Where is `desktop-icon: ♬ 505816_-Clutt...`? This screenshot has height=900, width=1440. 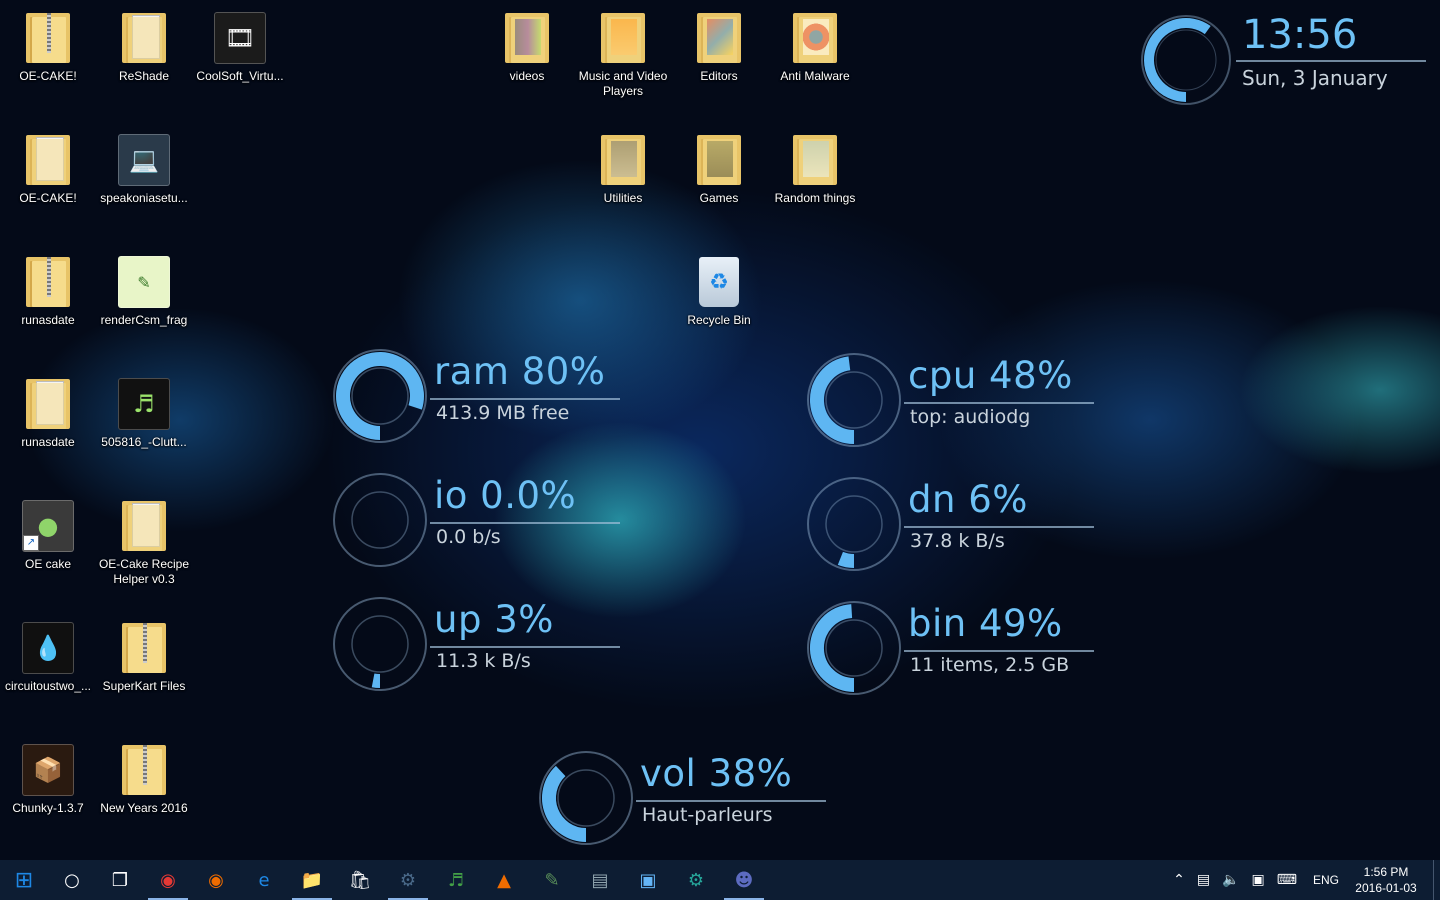
desktop-icon: ♬ 505816_-Clutt... is located at coordinates (144, 410).